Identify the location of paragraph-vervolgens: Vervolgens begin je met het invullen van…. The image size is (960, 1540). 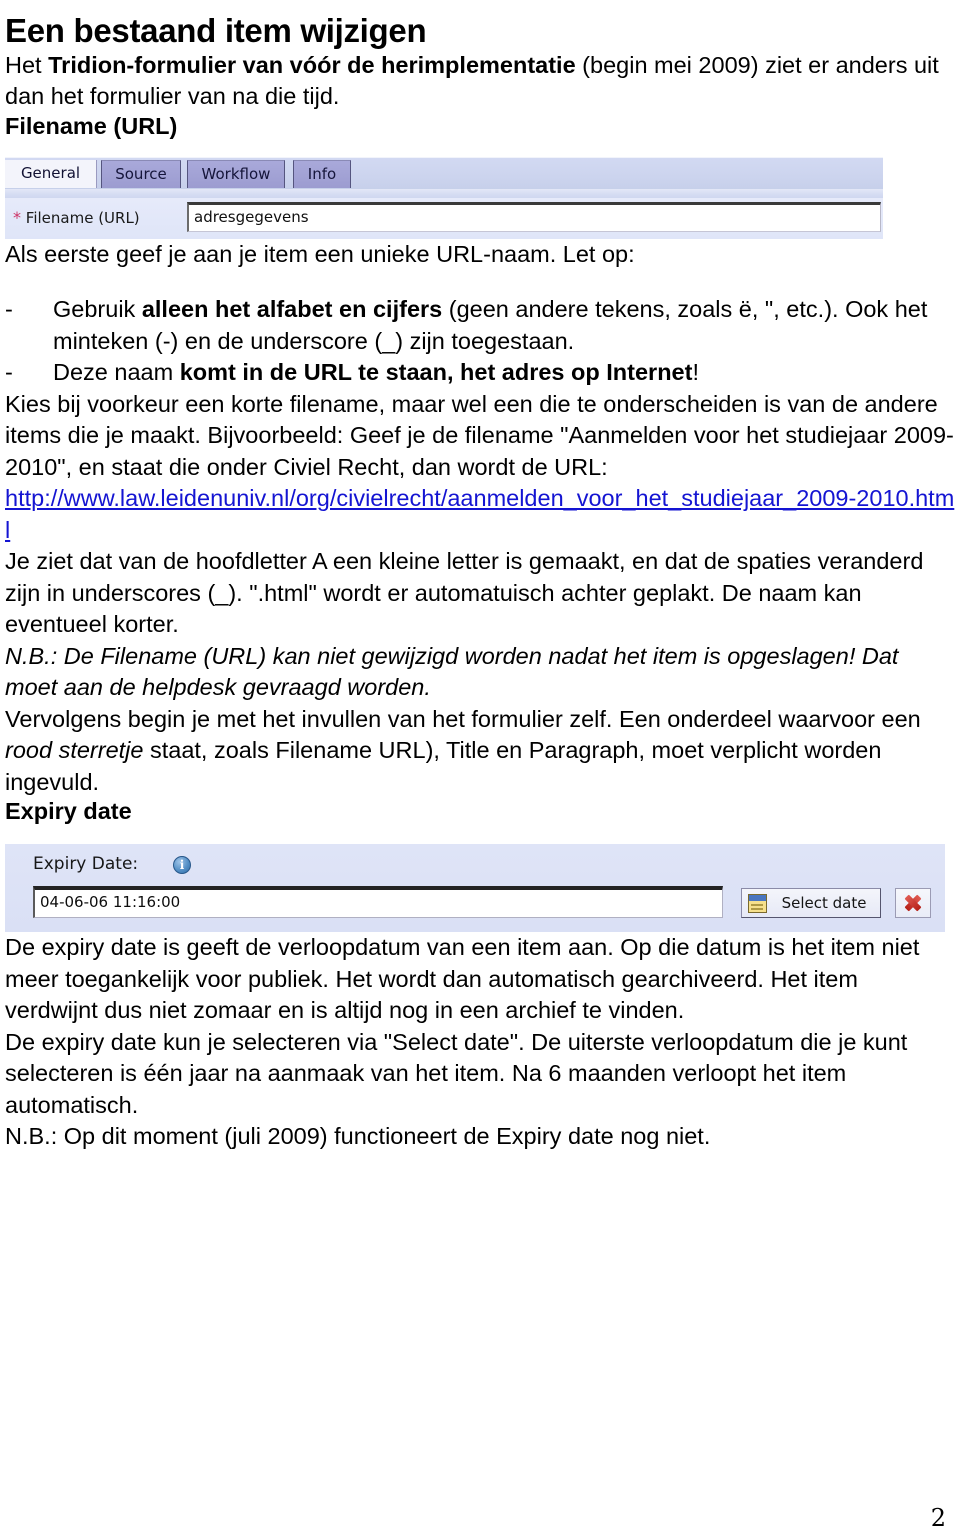
(480, 751).